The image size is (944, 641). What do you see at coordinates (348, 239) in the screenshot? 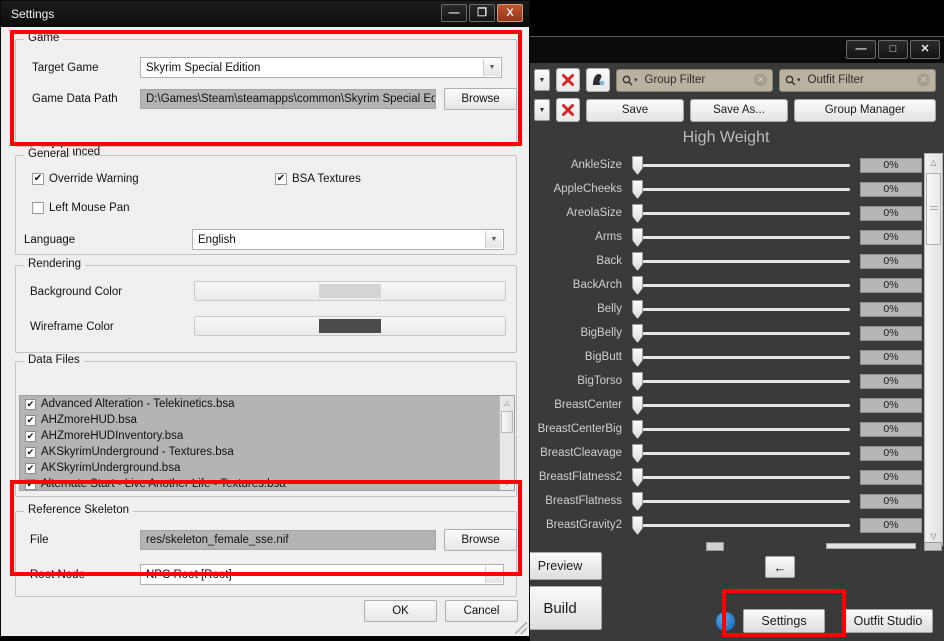
I see `language-combo: English ▼` at bounding box center [348, 239].